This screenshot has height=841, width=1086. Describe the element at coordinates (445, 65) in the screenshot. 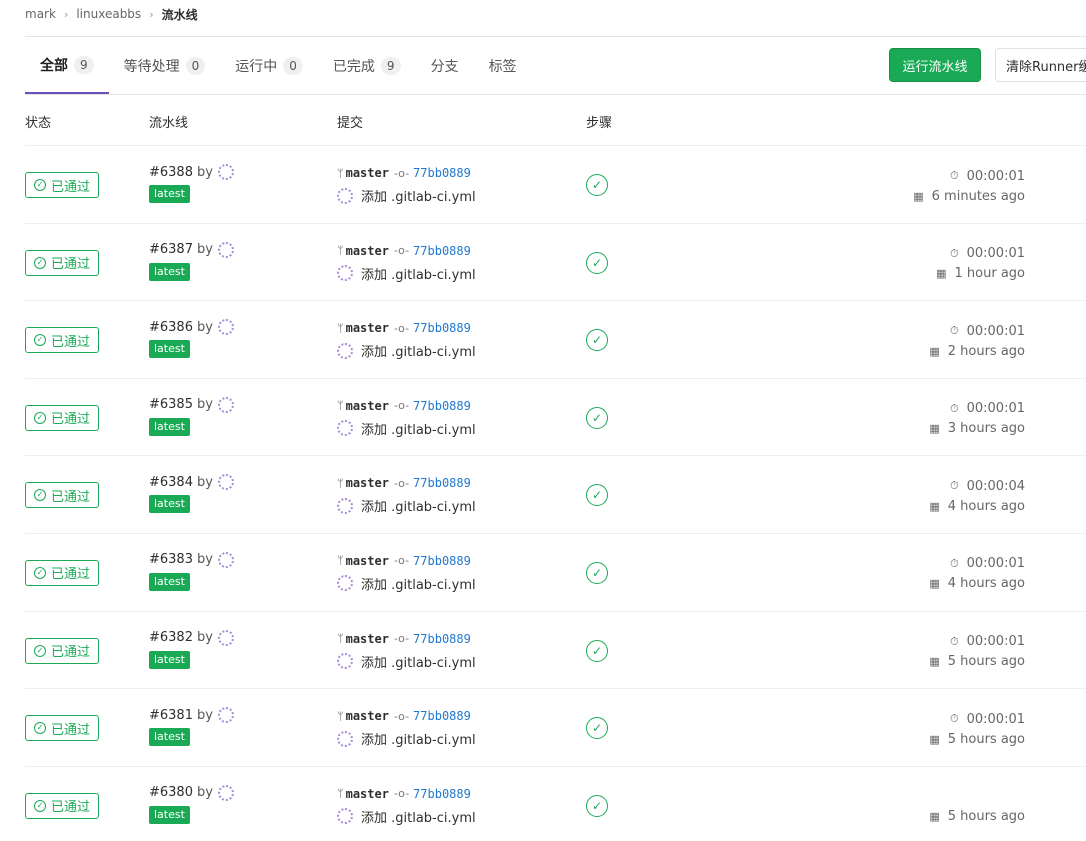

I see `tab-branches: 分支` at that location.